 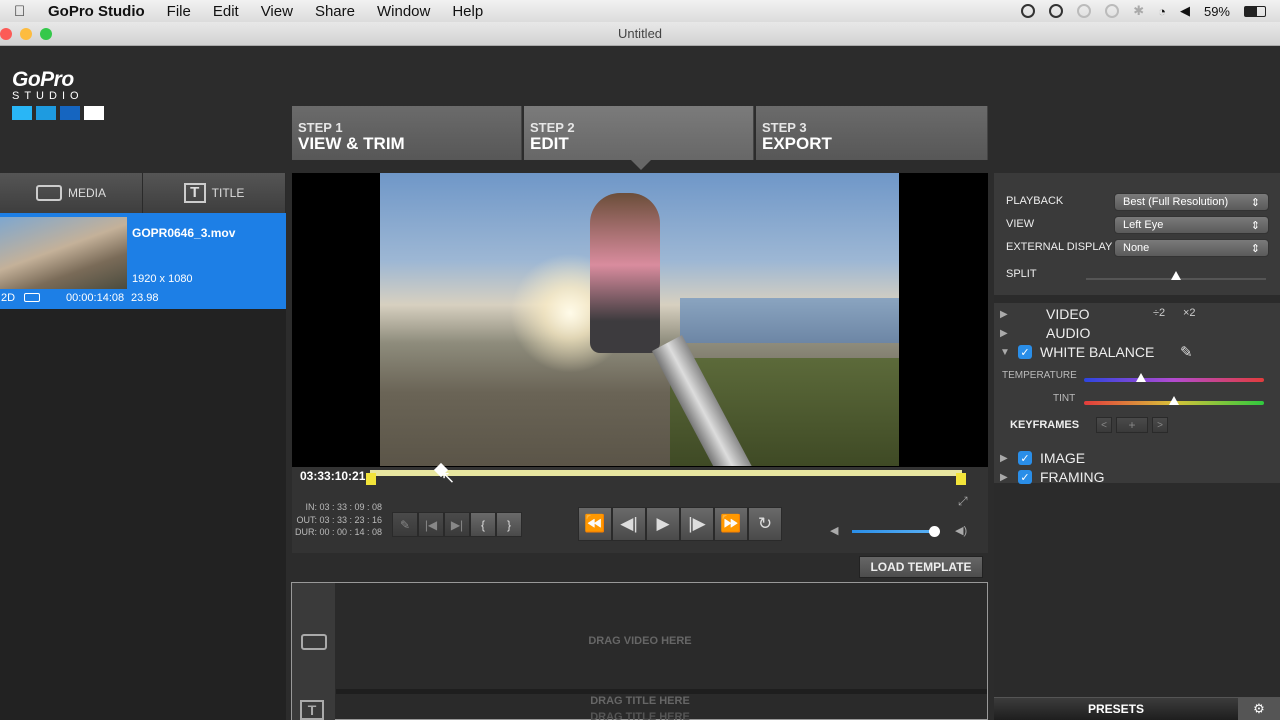 What do you see at coordinates (934, 531) in the screenshot?
I see `volume-knob` at bounding box center [934, 531].